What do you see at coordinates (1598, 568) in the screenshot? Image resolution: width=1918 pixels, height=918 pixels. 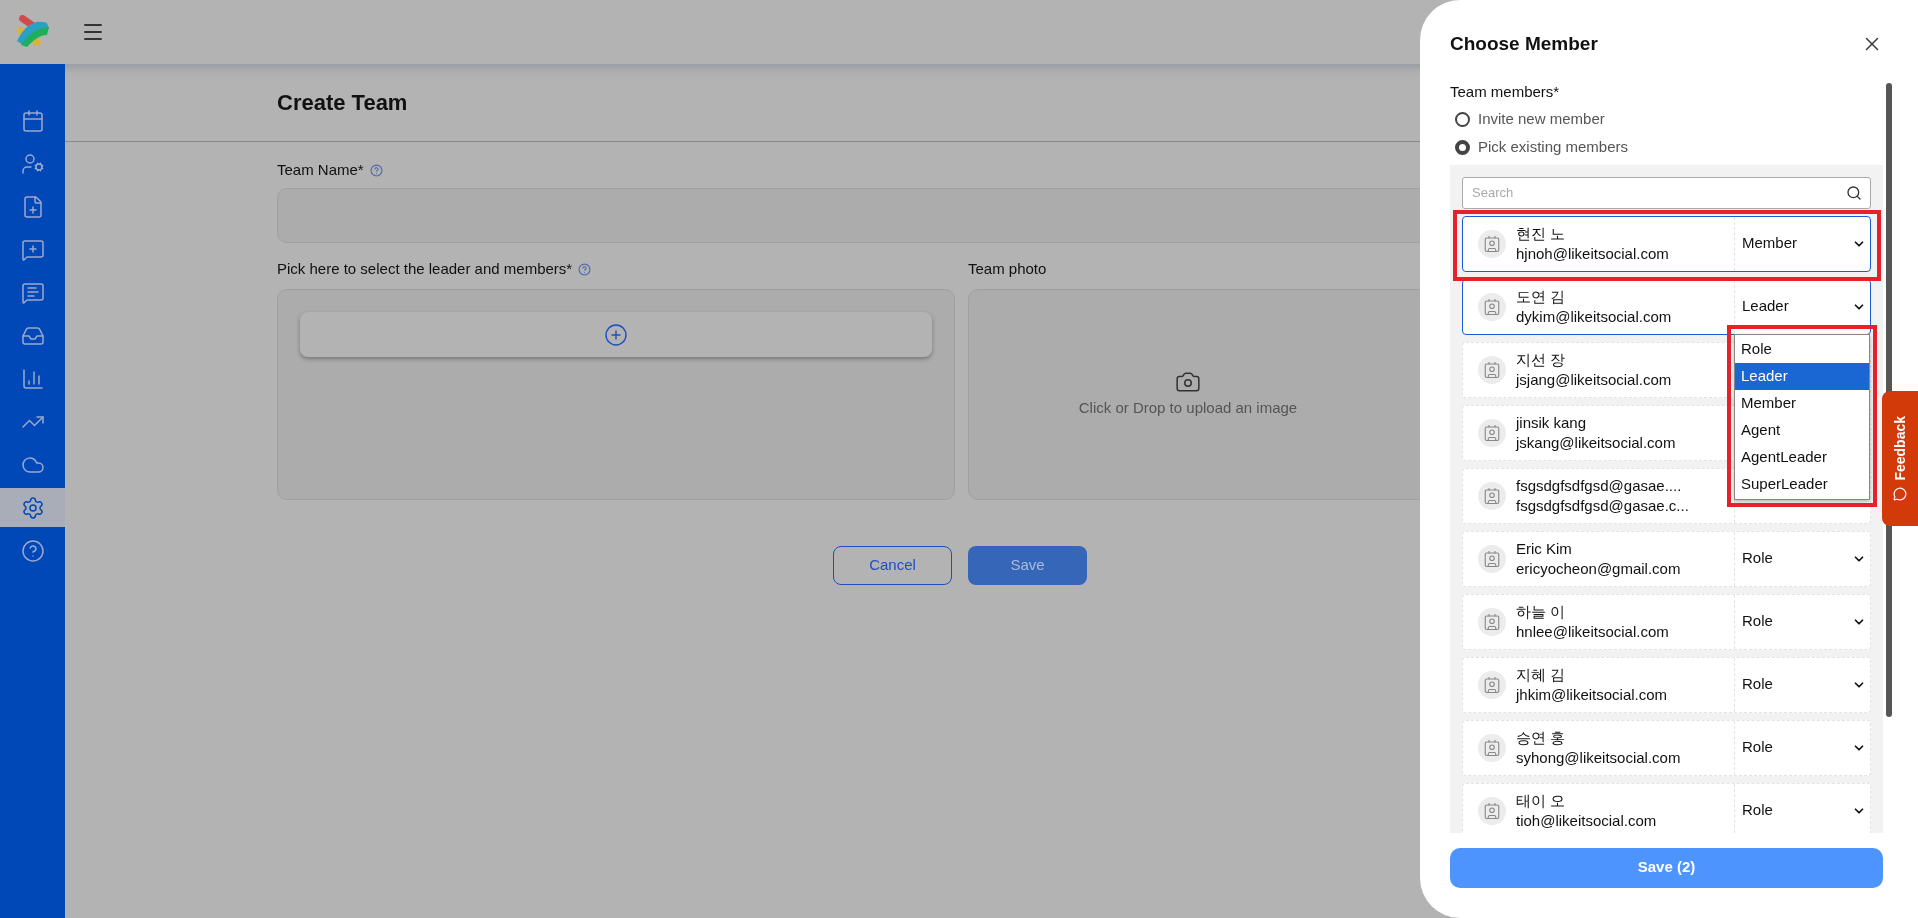 I see `member-email: ericyocheon@gmail.com` at bounding box center [1598, 568].